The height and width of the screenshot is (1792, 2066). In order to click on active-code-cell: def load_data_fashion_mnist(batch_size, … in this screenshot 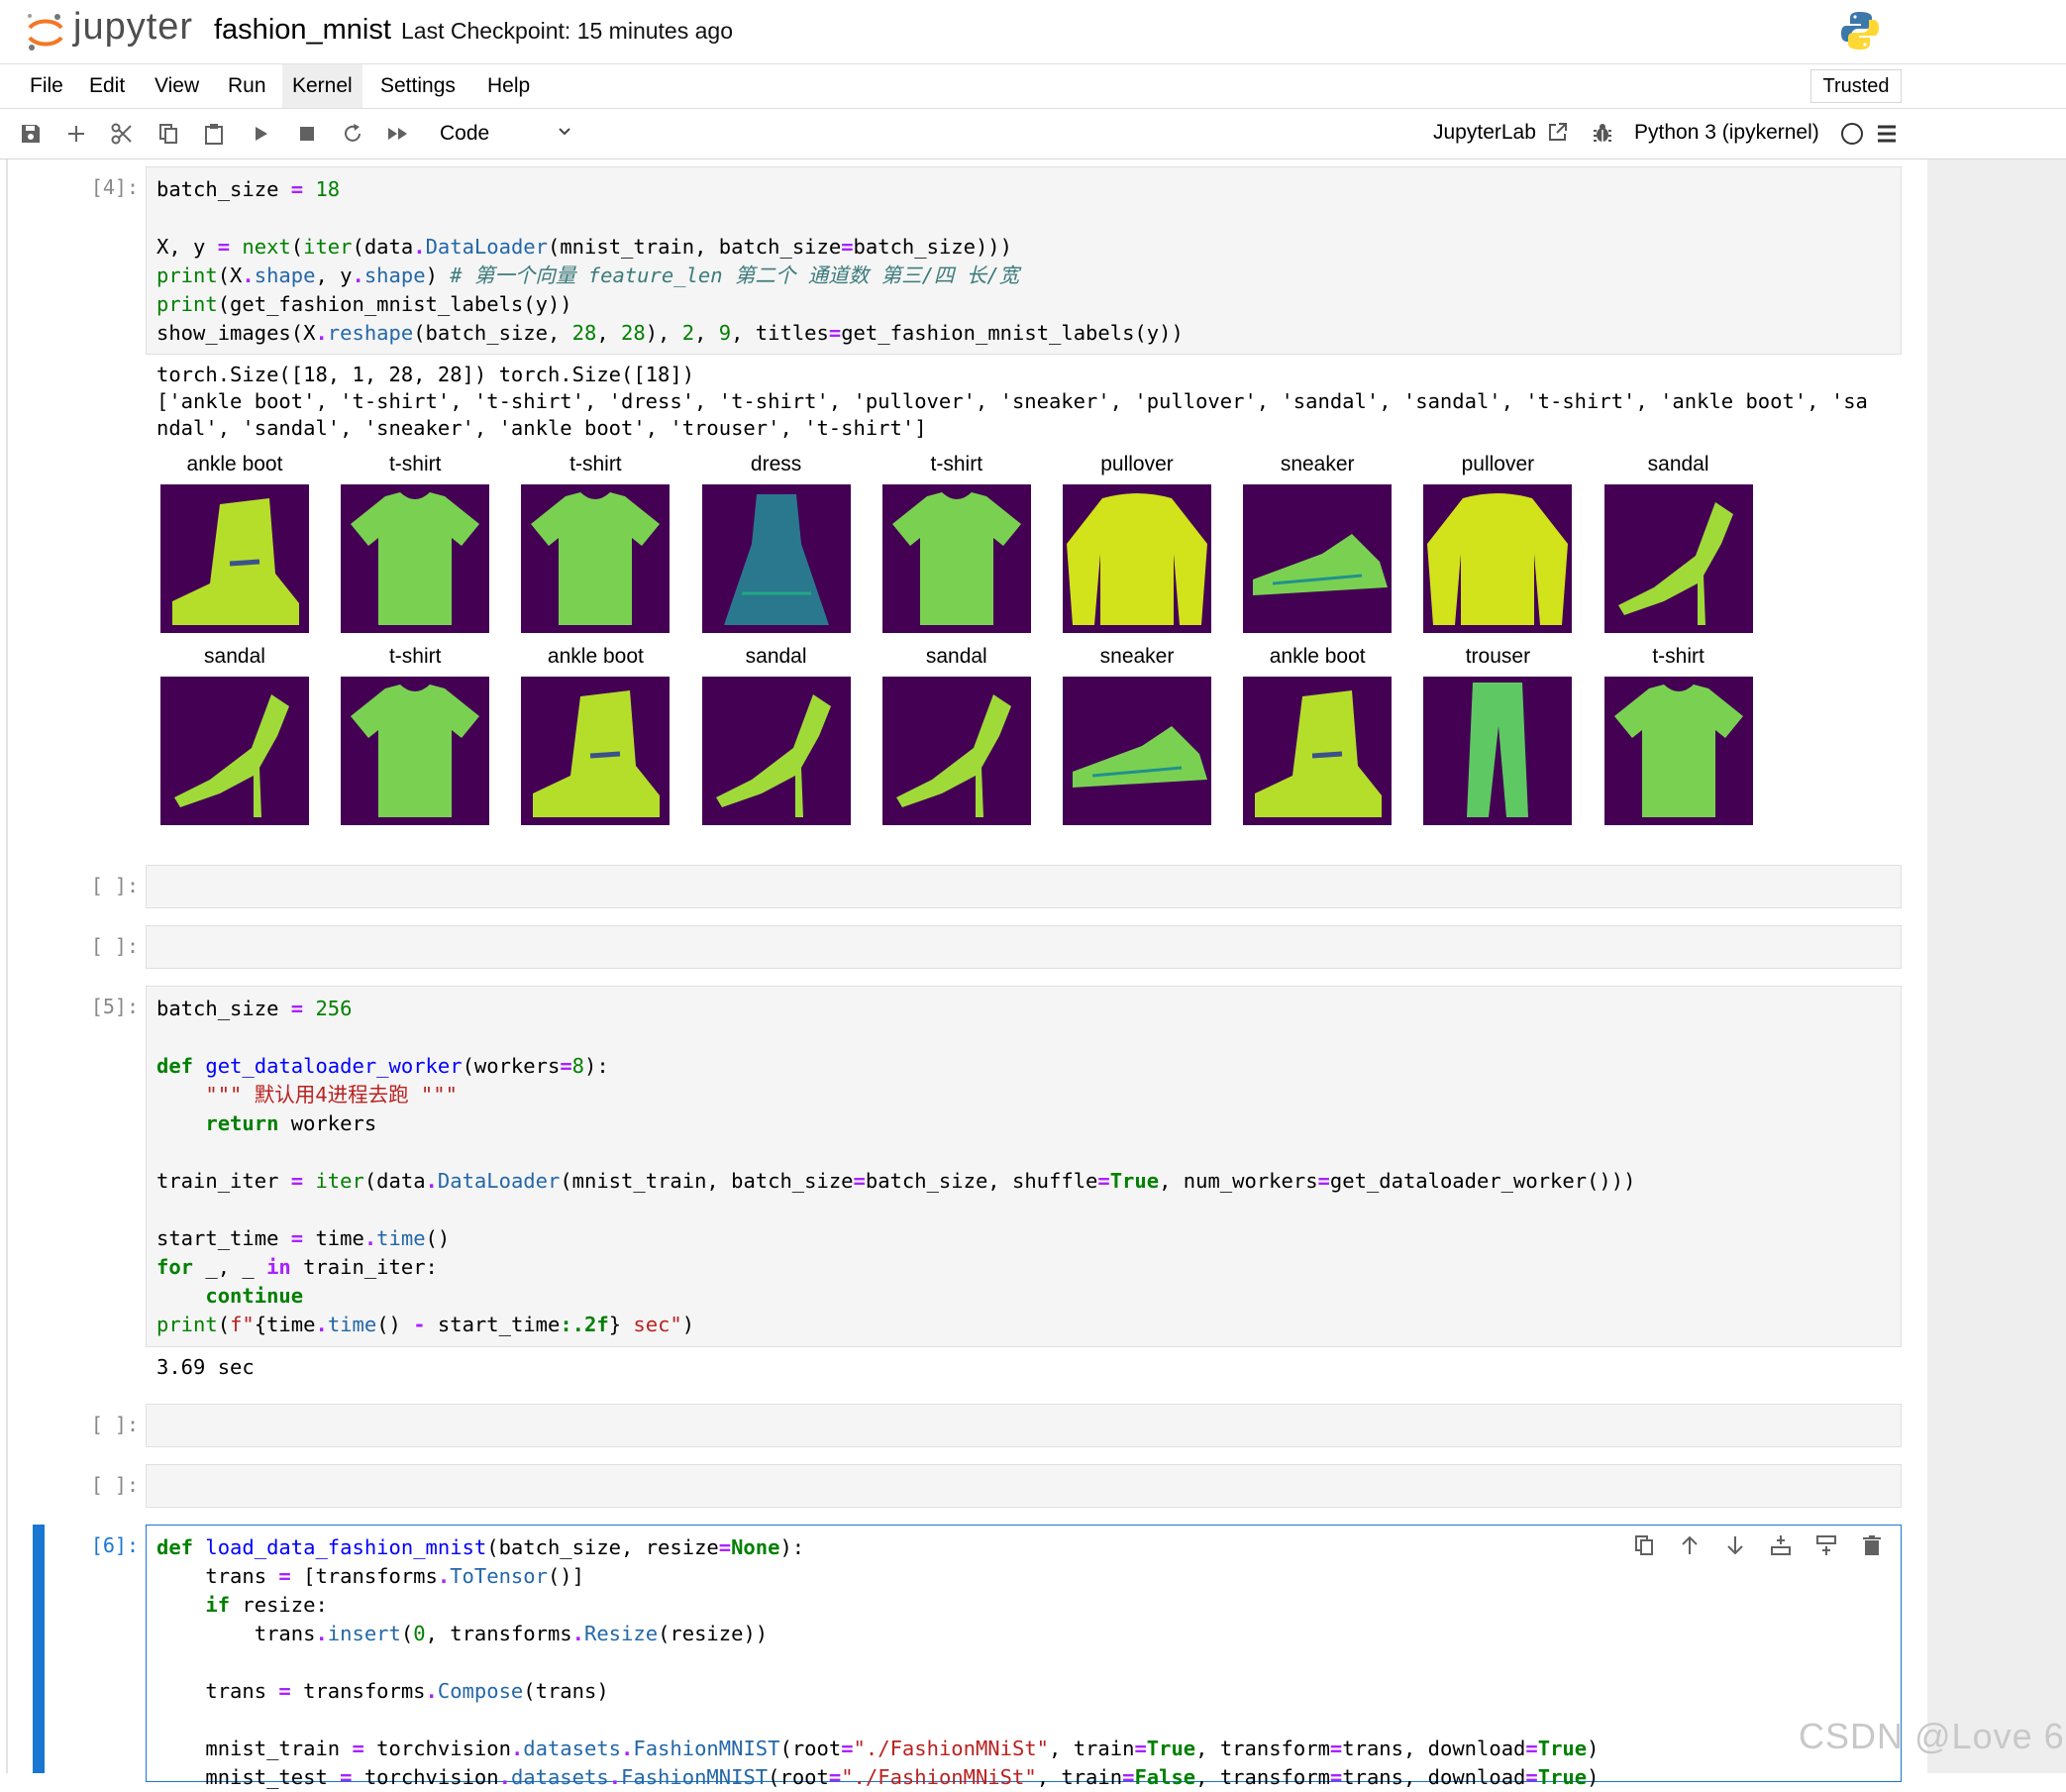, I will do `click(1024, 1657)`.